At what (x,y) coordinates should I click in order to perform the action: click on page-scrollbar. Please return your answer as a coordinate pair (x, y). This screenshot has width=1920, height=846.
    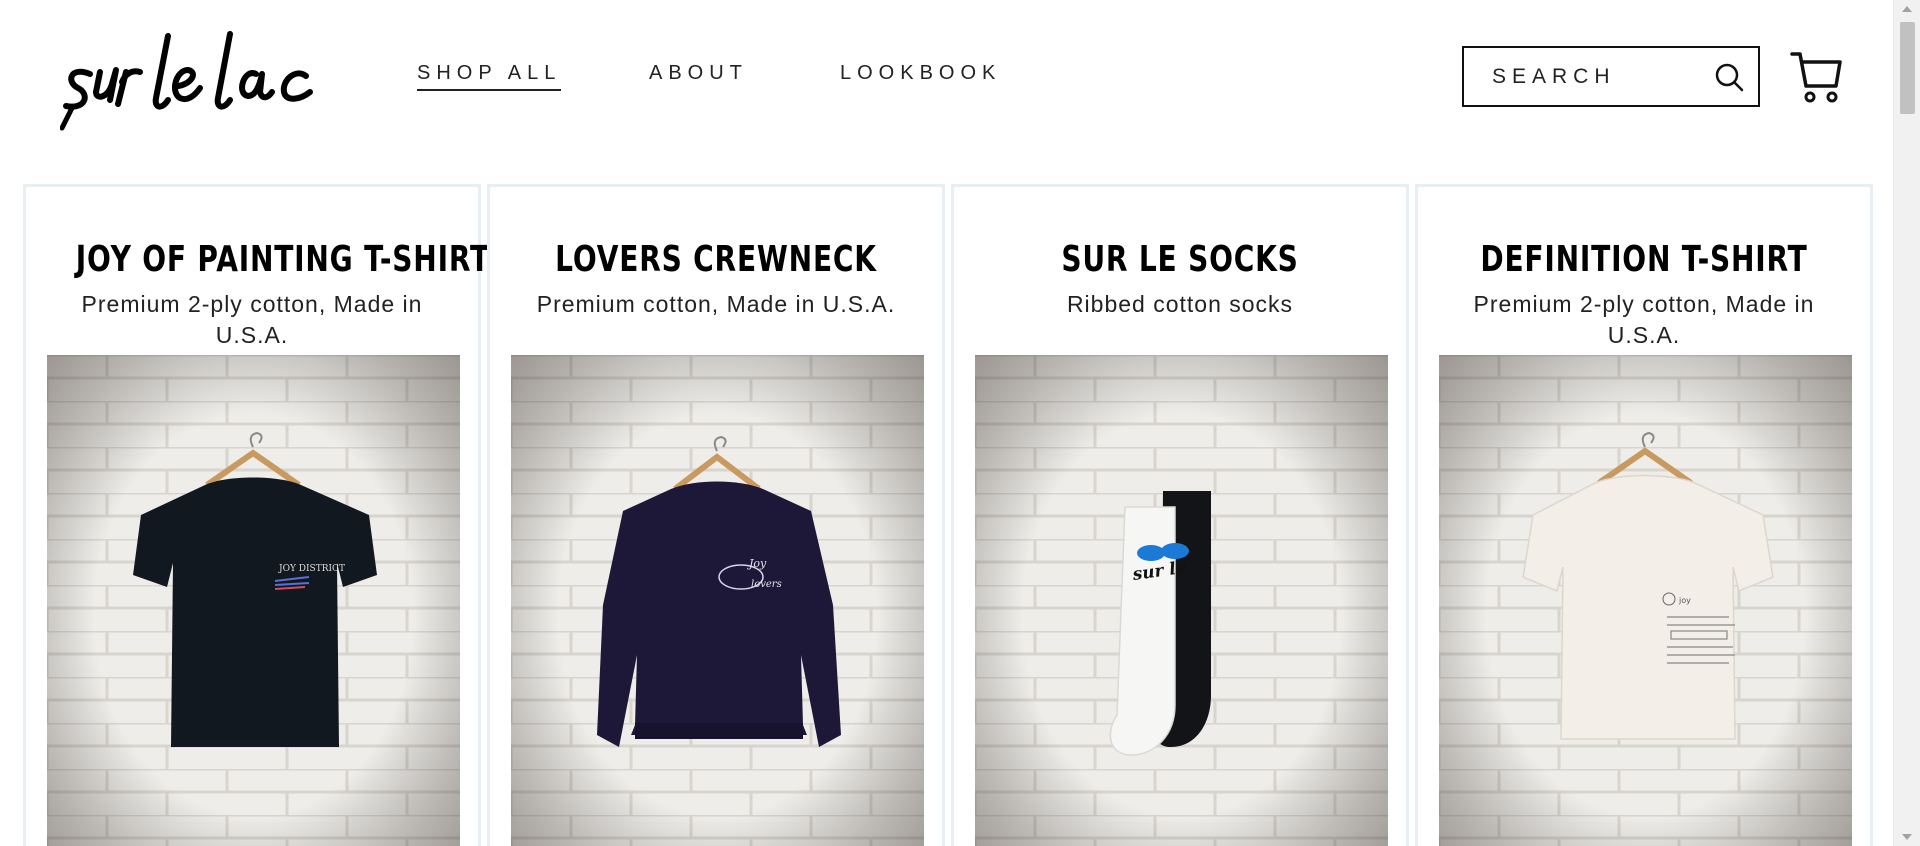
    Looking at the image, I should click on (1906, 423).